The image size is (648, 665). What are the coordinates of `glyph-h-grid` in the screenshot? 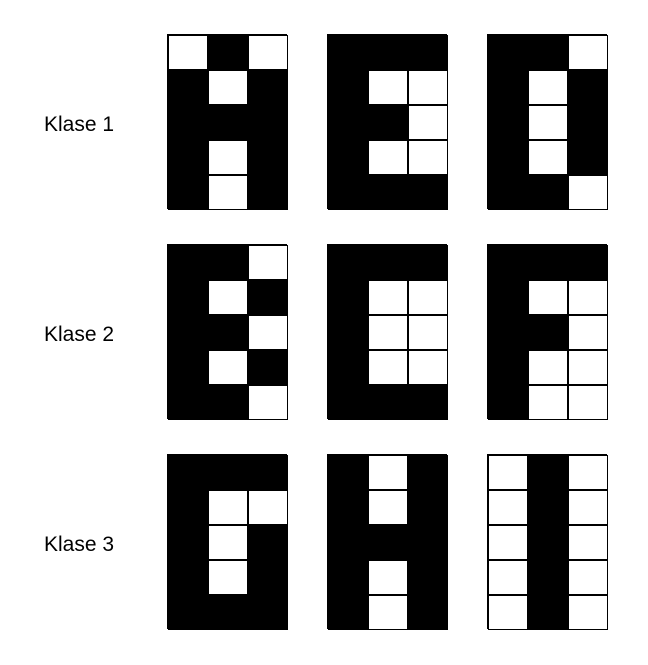 It's located at (387, 542).